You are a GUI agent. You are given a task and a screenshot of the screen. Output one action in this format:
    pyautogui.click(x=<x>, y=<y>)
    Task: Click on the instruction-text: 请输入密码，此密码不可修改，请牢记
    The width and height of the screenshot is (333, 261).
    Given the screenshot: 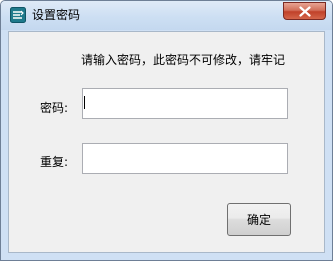 What is the action you would take?
    pyautogui.click(x=183, y=60)
    